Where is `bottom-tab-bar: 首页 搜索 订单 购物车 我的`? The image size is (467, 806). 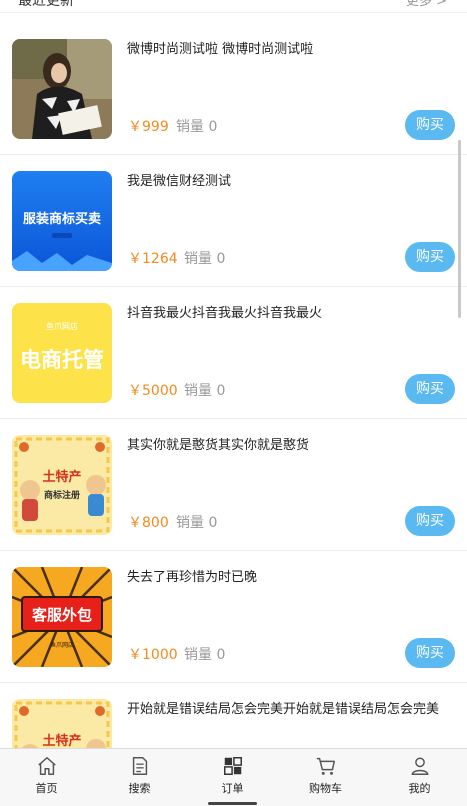 bottom-tab-bar: 首页 搜索 订单 购物车 我的 is located at coordinates (233, 777).